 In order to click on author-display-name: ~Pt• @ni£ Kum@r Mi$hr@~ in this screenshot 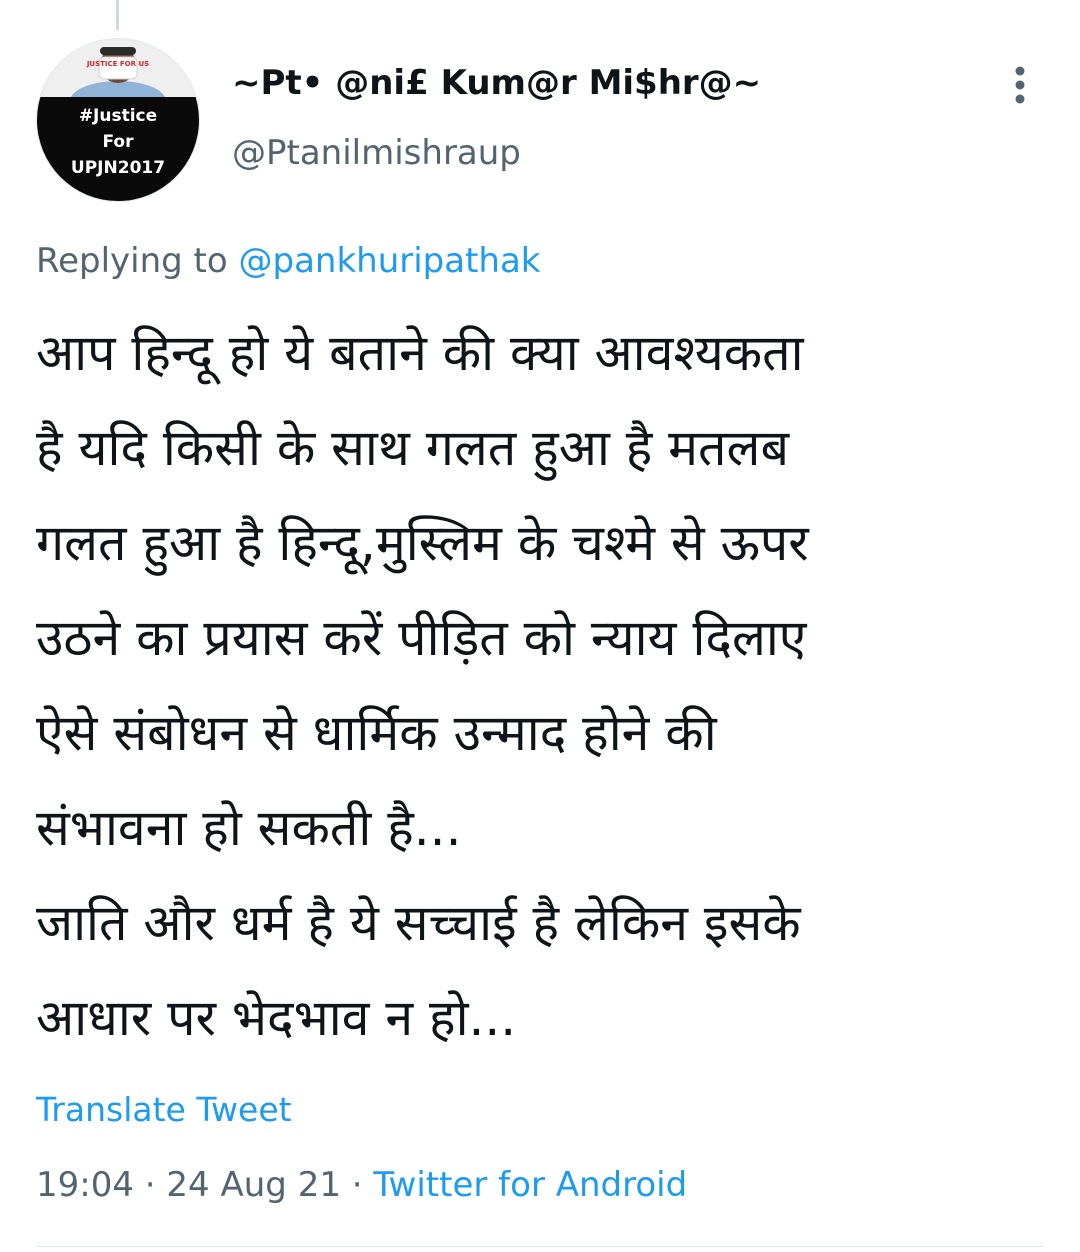, I will do `click(496, 83)`.